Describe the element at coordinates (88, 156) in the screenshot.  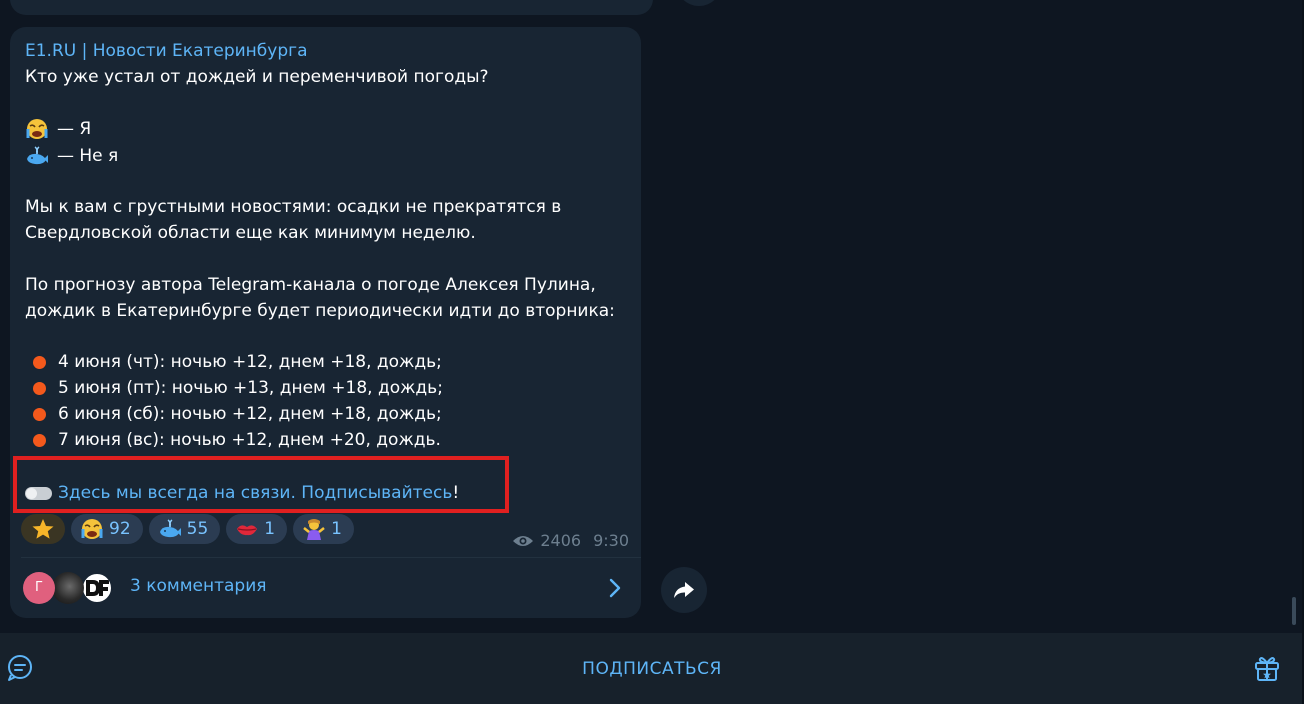
I see `poll-option-text: — Не я` at that location.